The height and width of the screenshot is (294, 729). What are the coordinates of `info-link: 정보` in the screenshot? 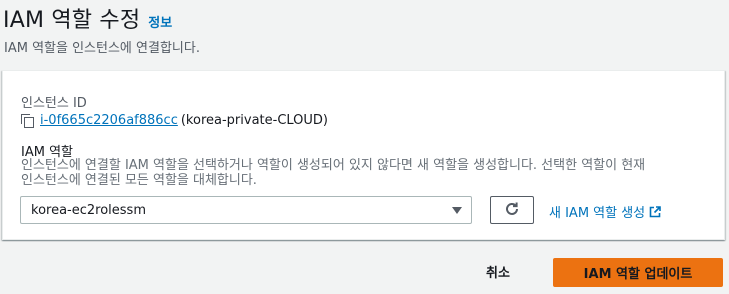 It's located at (160, 21).